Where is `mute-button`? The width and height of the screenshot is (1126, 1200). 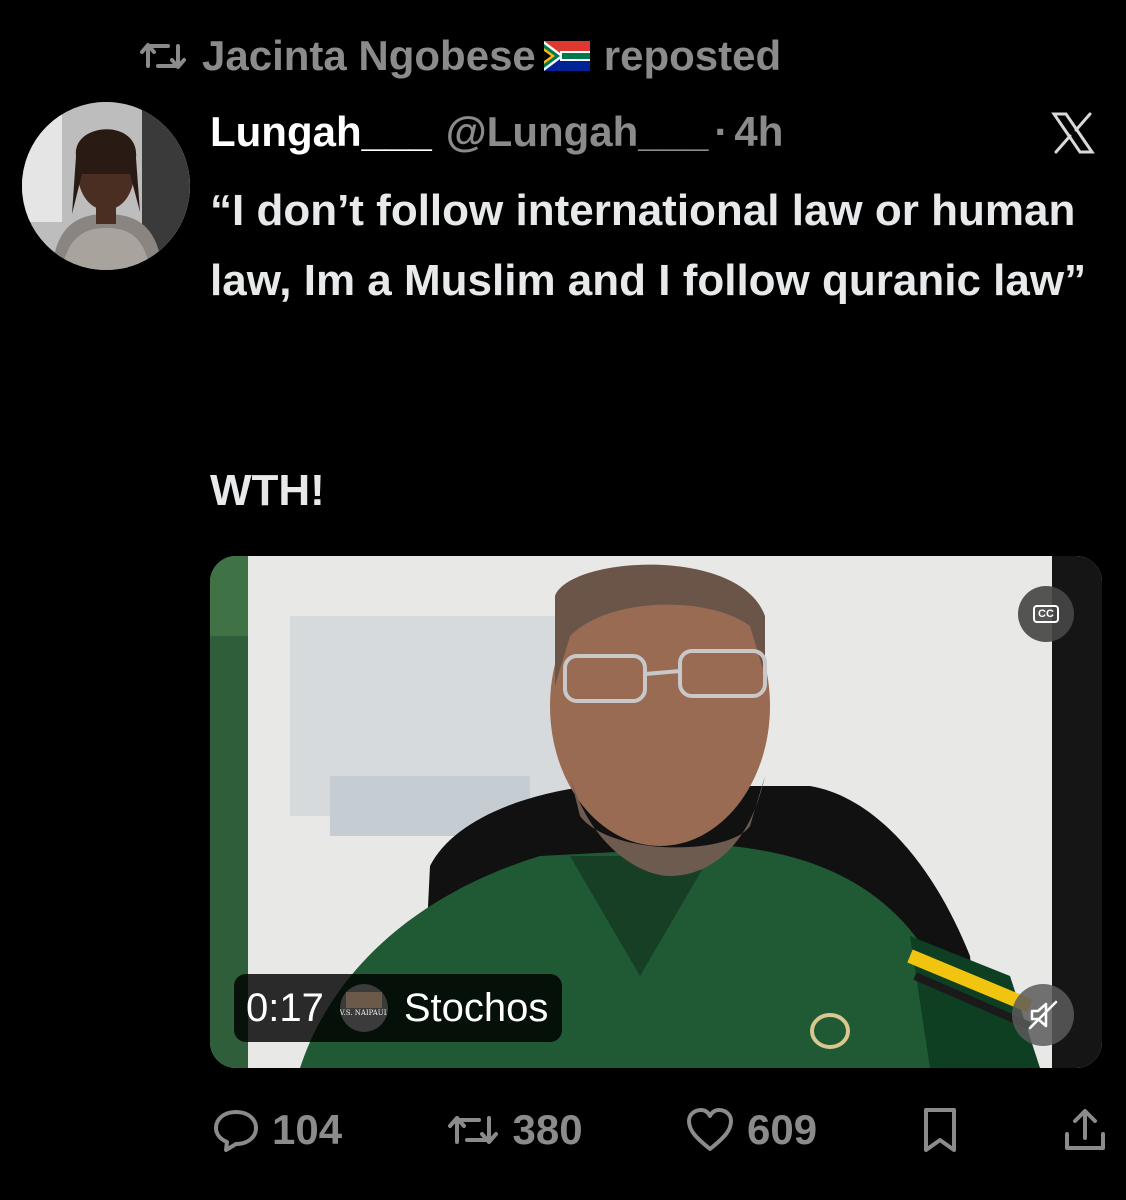 mute-button is located at coordinates (1043, 1015).